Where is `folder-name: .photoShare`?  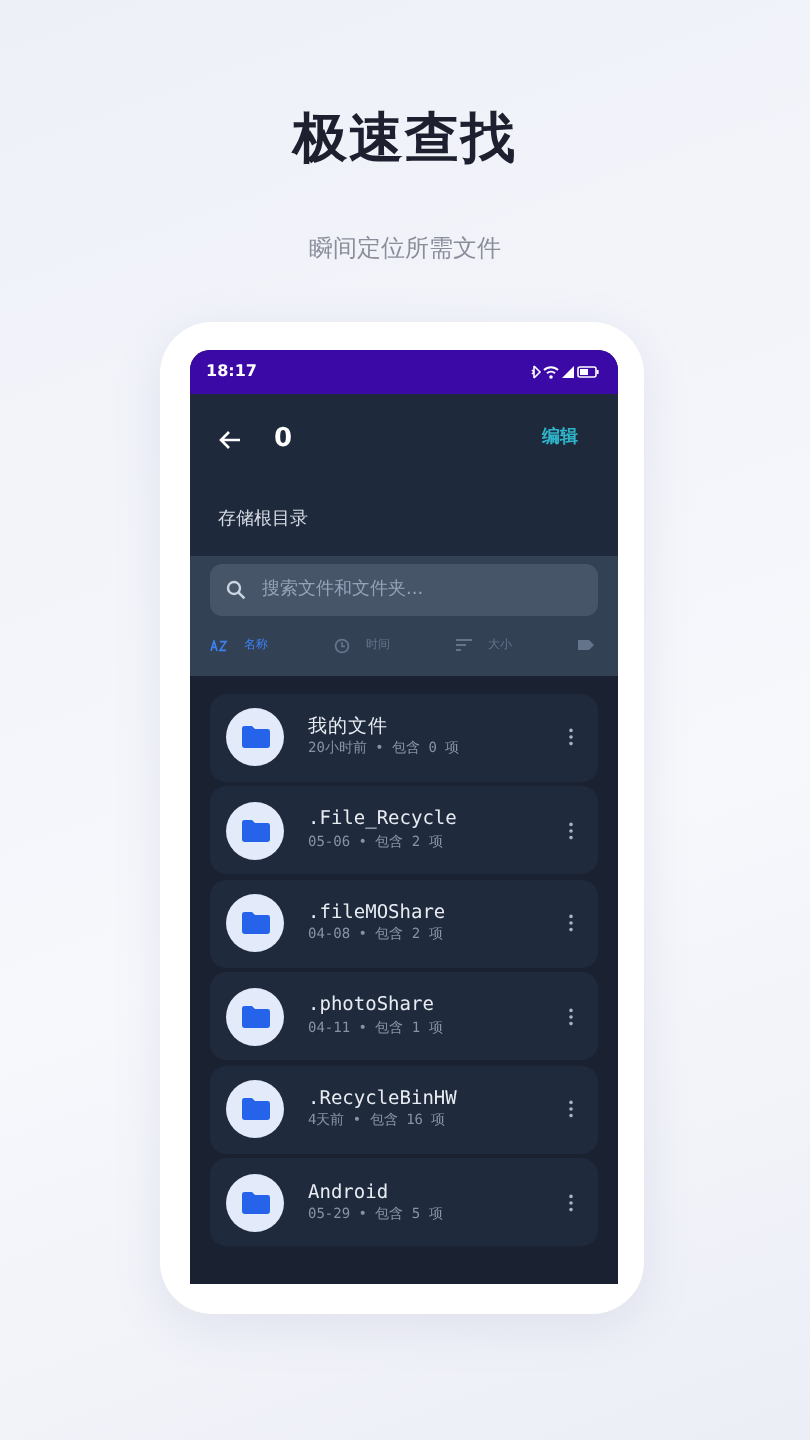
folder-name: .photoShare is located at coordinates (372, 1006).